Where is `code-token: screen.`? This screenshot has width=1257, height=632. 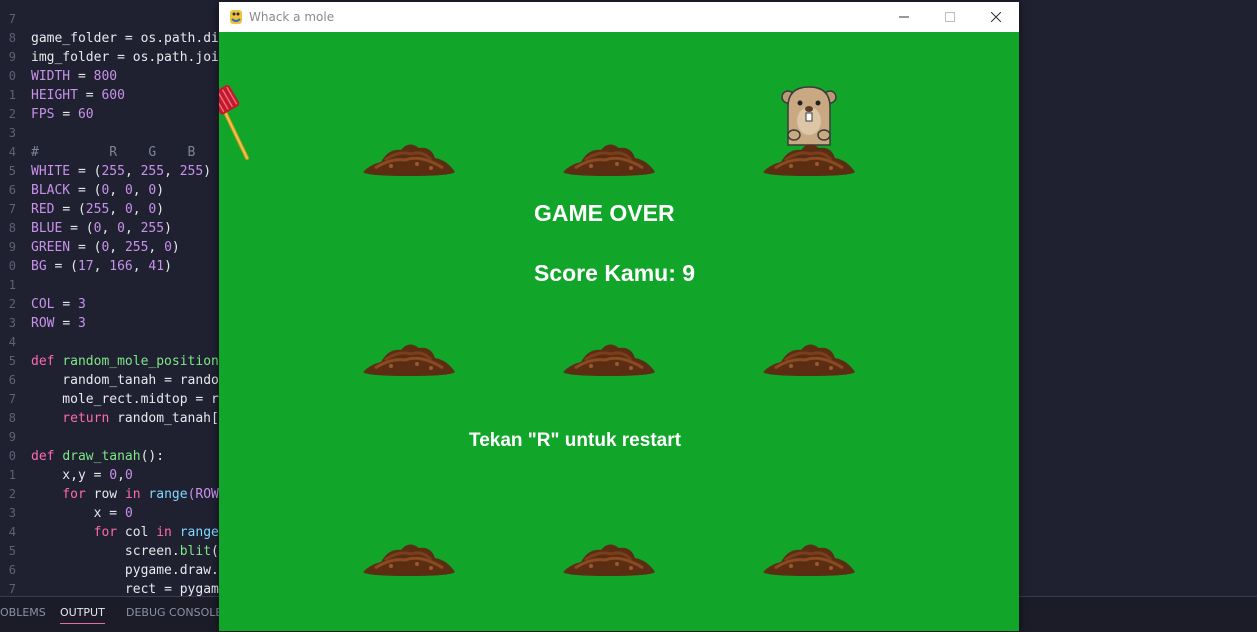 code-token: screen. is located at coordinates (105, 551).